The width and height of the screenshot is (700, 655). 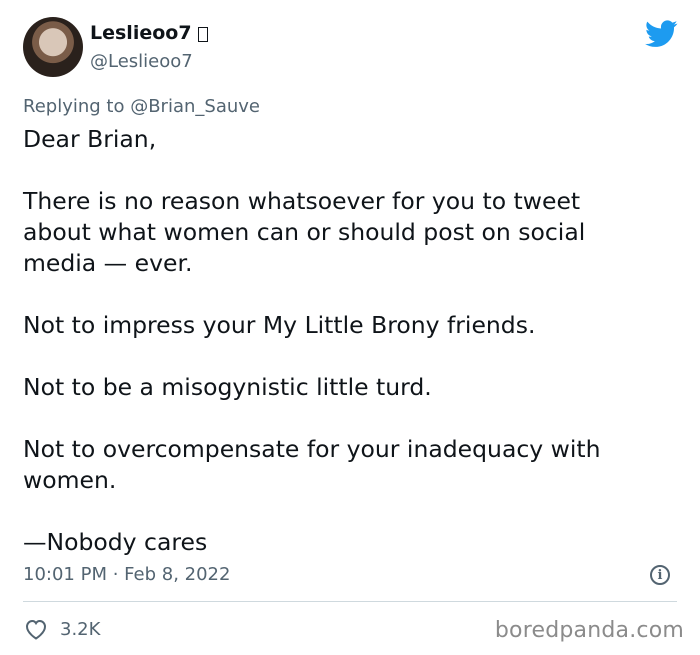 I want to click on avatar, so click(x=53, y=47).